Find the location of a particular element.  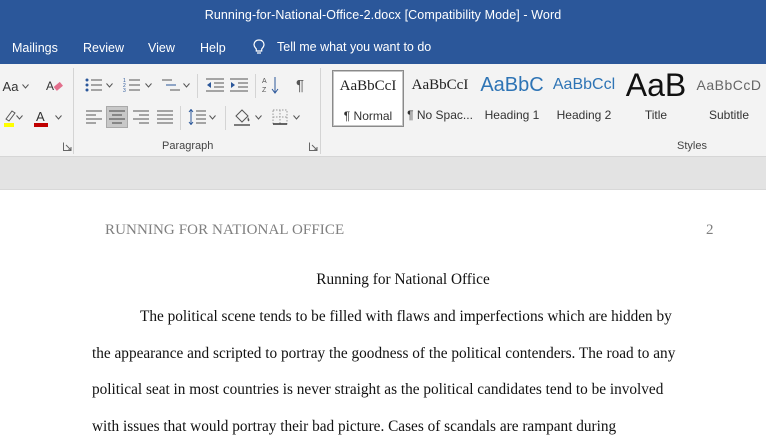

numbering-button: 1 2 3 is located at coordinates (132, 85).